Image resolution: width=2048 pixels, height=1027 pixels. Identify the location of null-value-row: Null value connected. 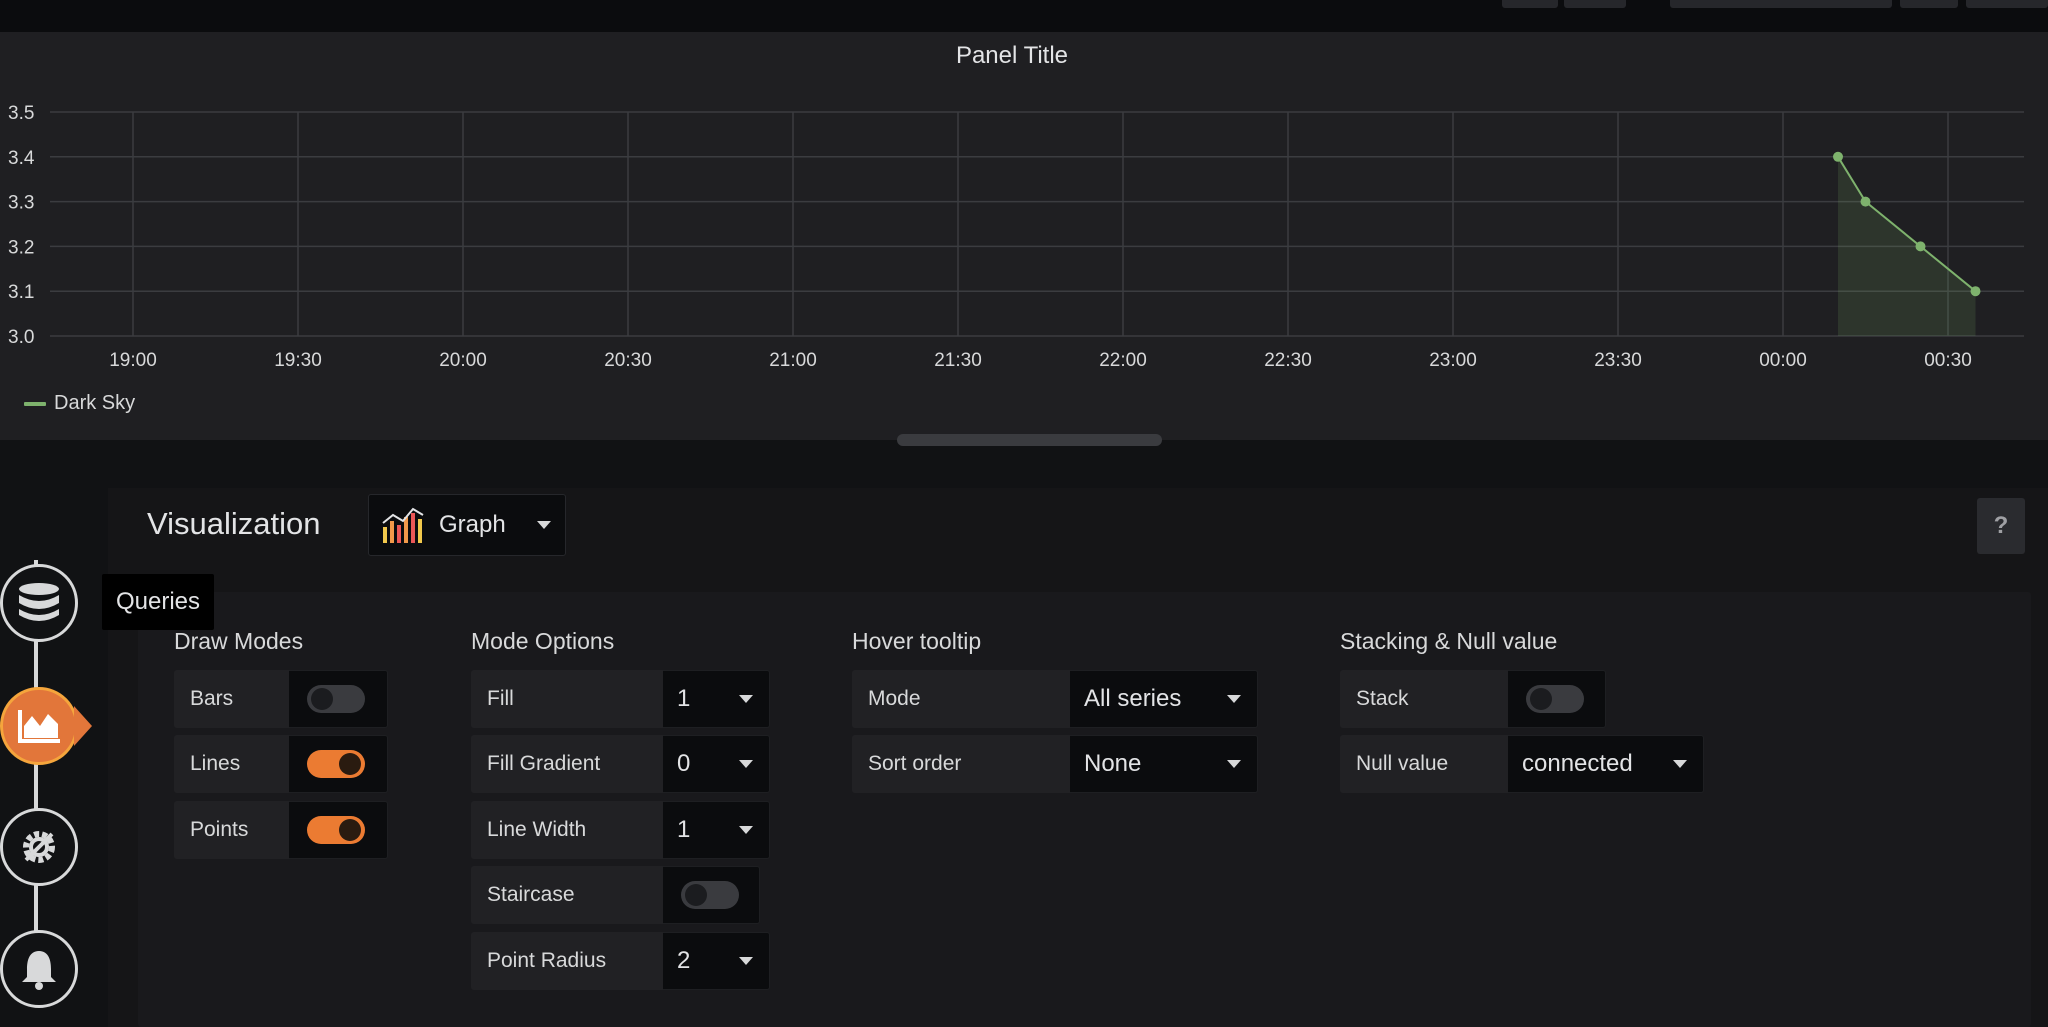
(1522, 764).